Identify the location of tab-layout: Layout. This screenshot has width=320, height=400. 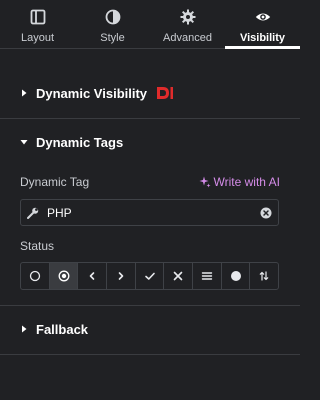
(37, 24).